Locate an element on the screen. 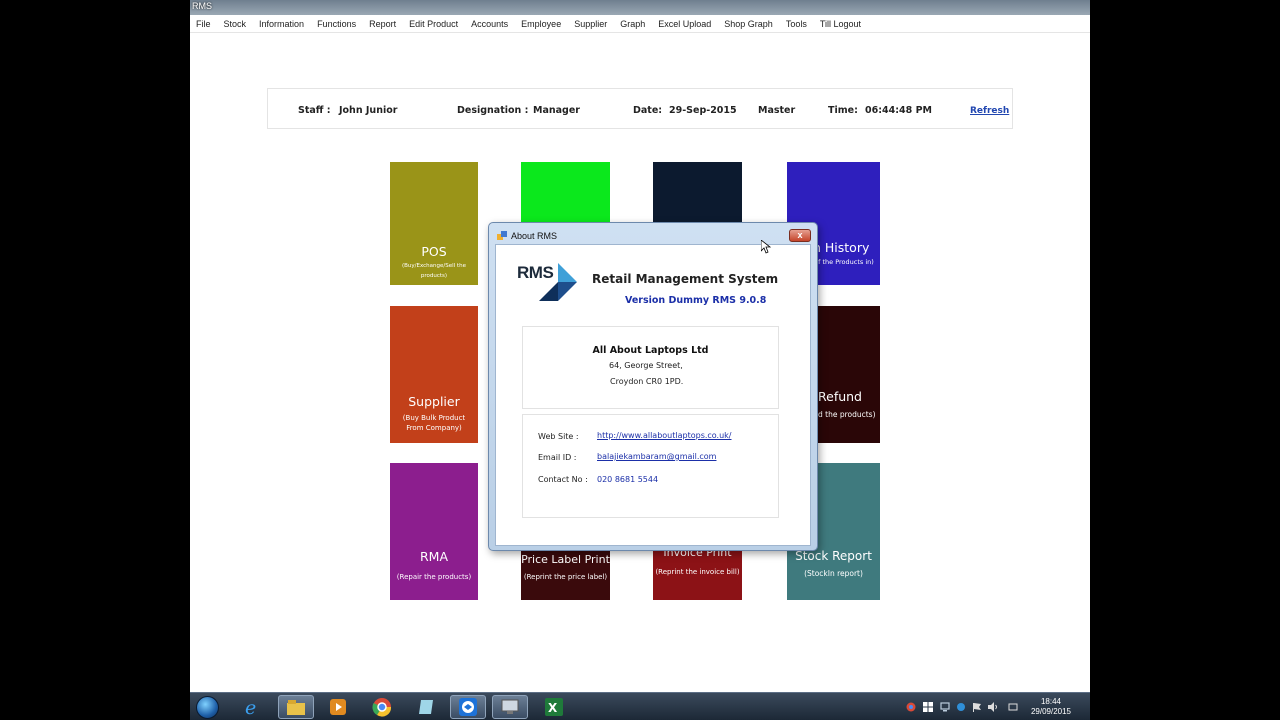 Image resolution: width=1280 pixels, height=720 pixels. phone-value: 020 8681 5544 is located at coordinates (628, 479).